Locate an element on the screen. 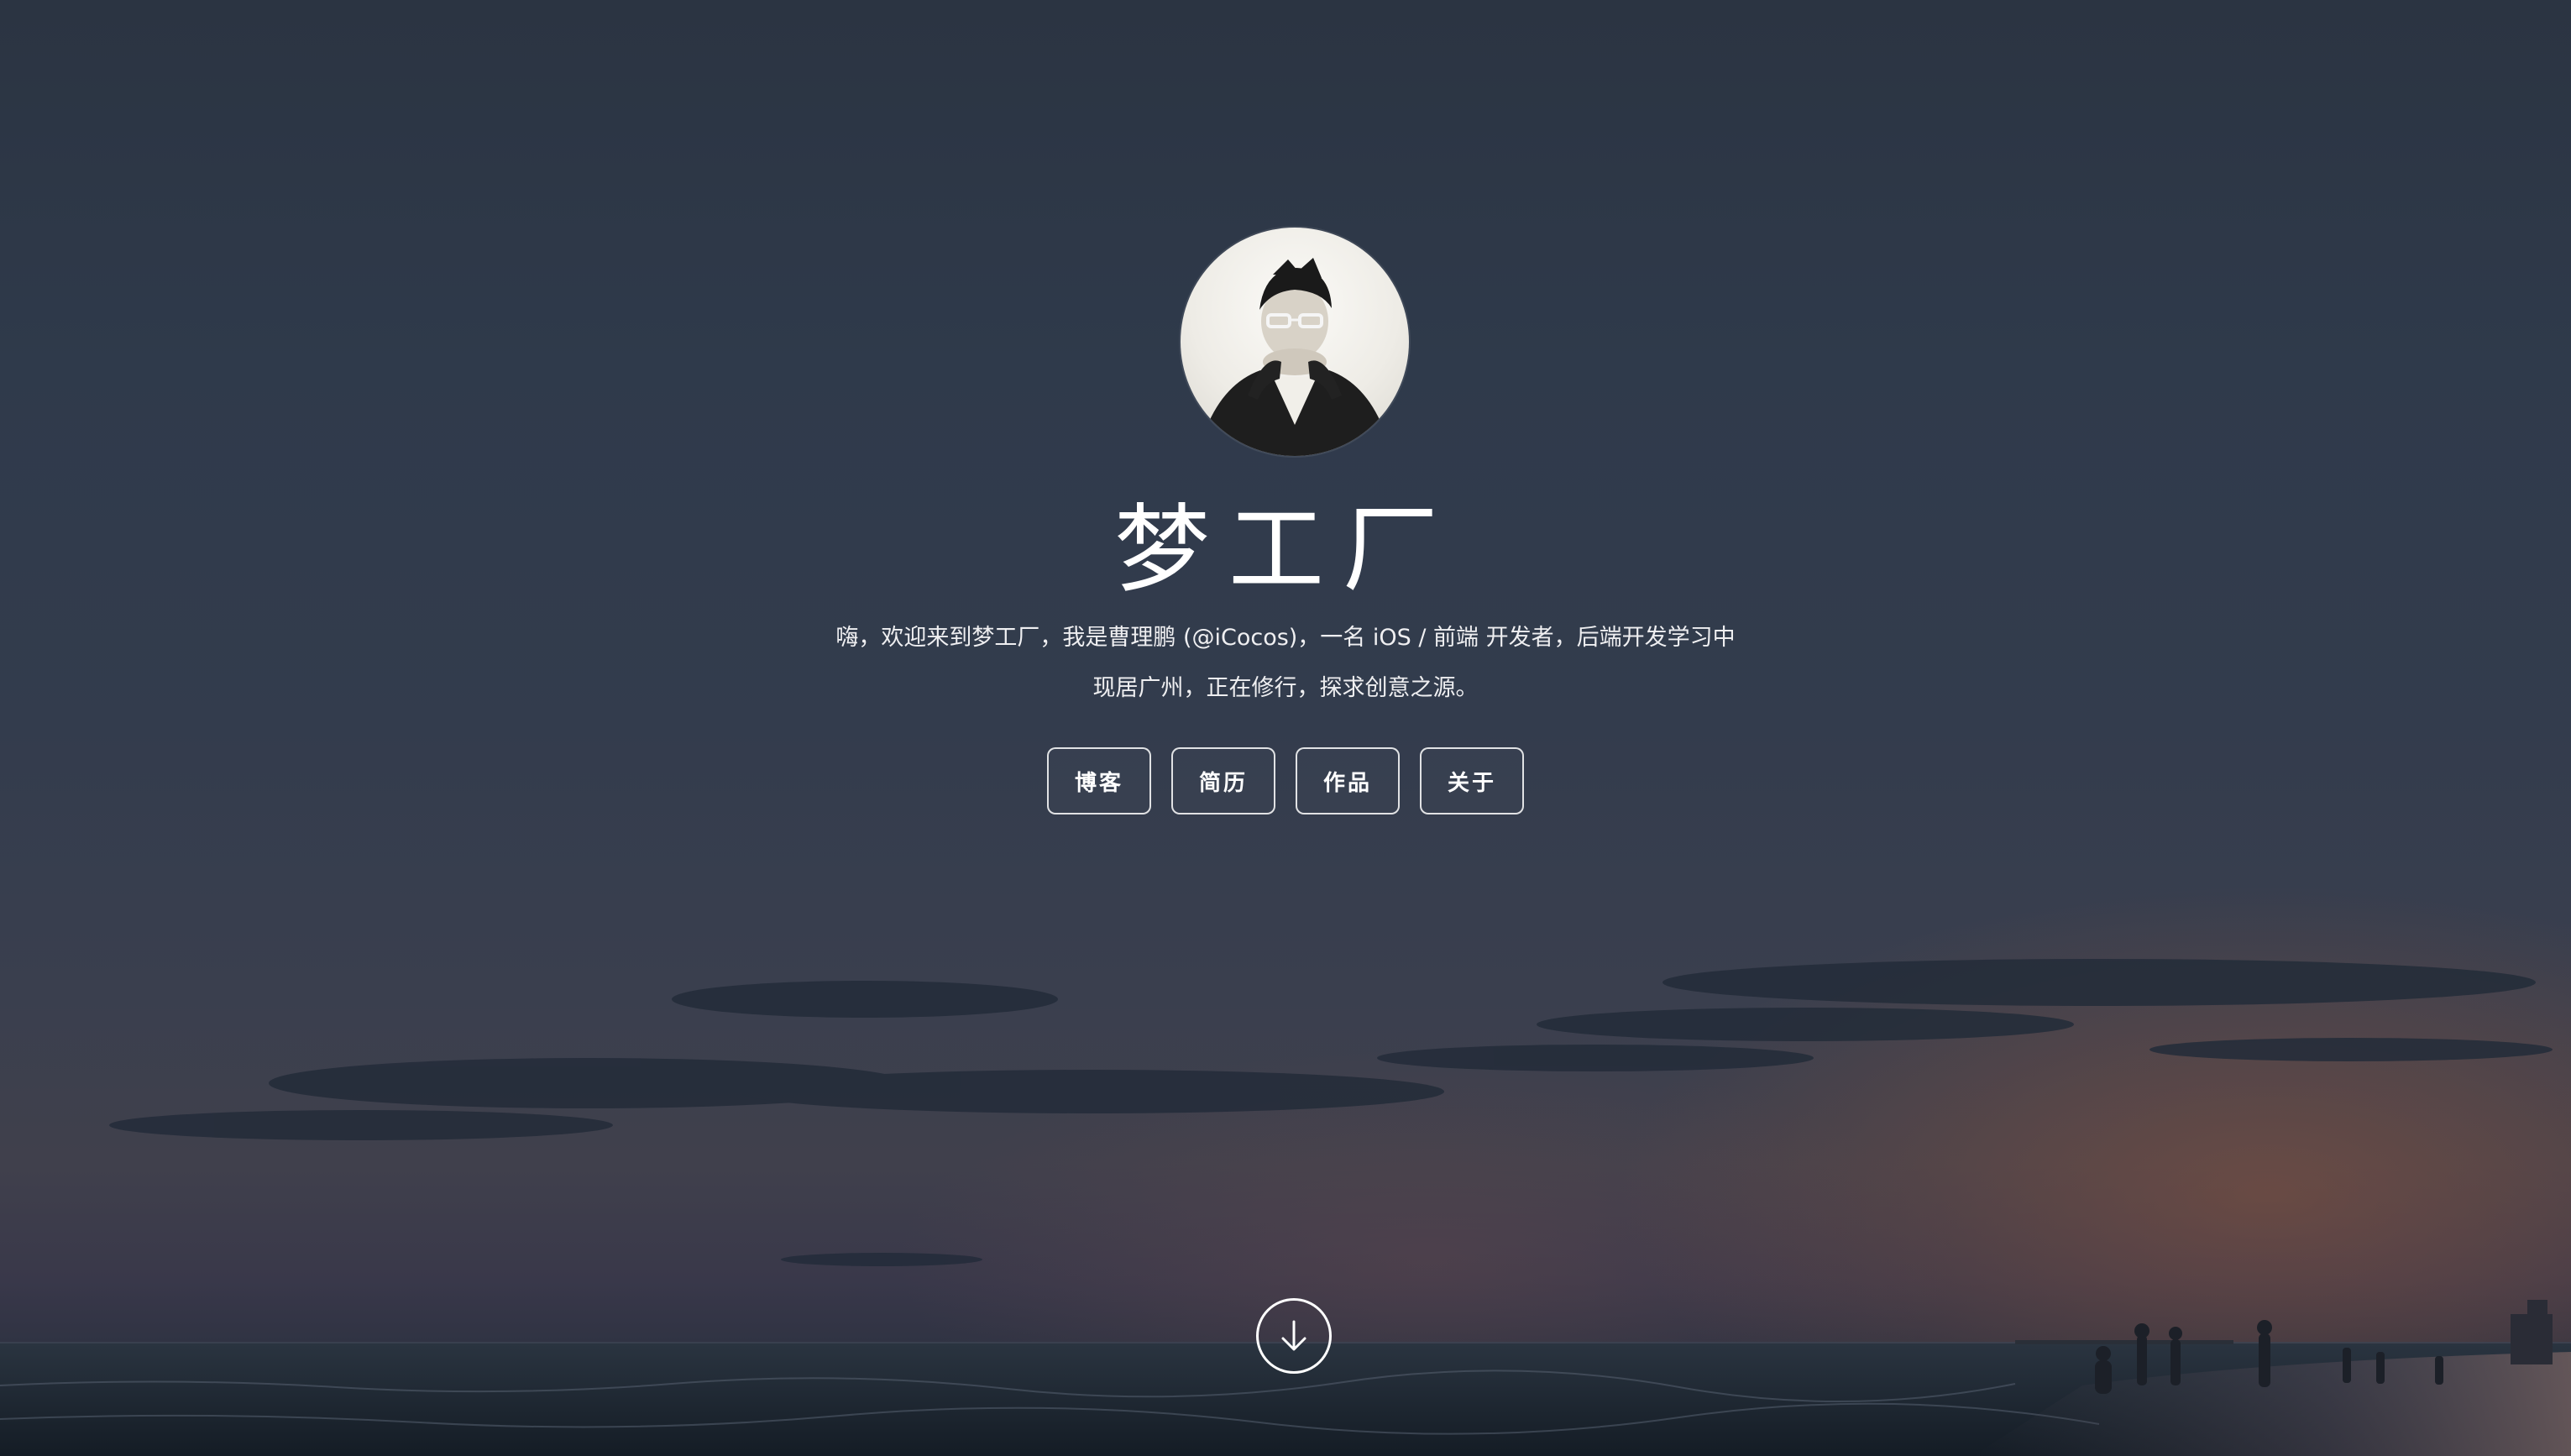 The image size is (2571, 1456). blog-button: 博客 is located at coordinates (1099, 780).